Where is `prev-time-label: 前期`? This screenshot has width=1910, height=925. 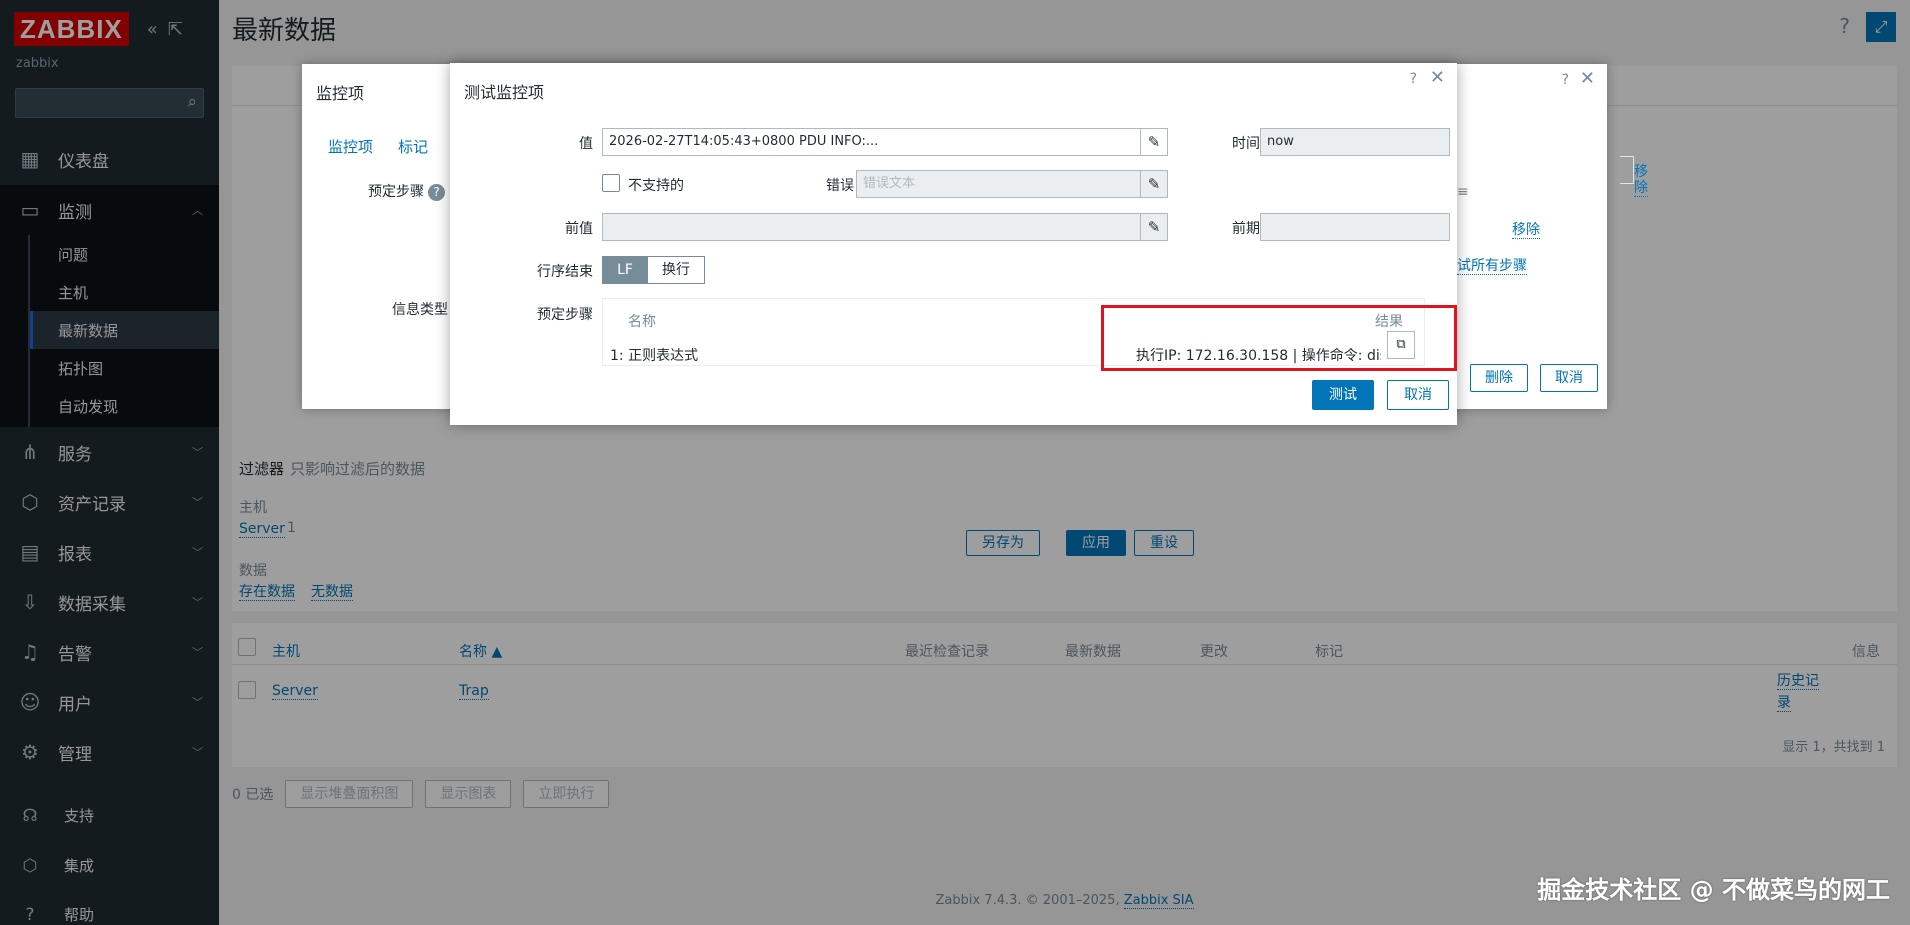
prev-time-label: 前期 is located at coordinates (1246, 229).